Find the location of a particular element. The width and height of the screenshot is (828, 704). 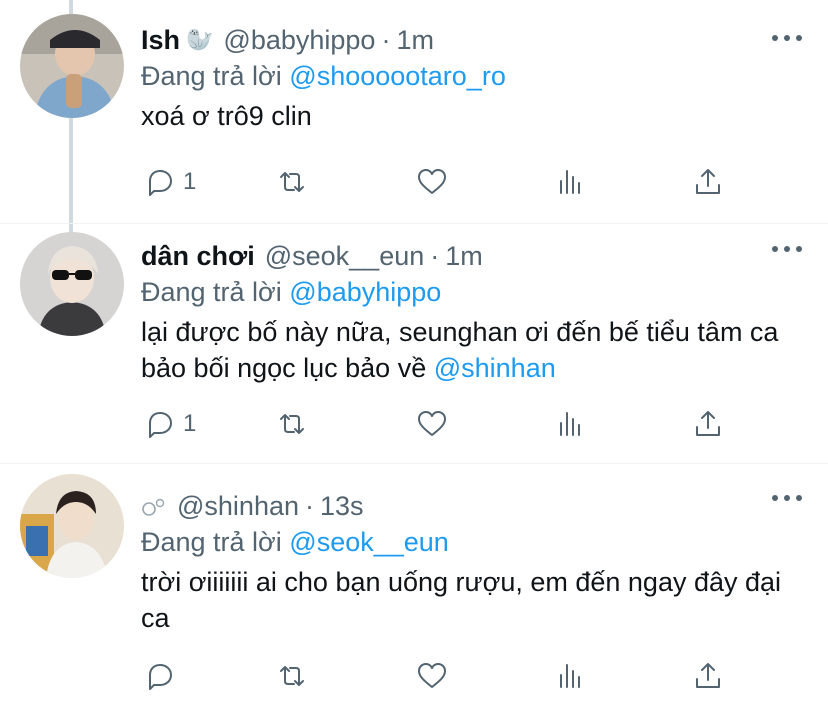

replying-to-mention: @seok__eun is located at coordinates (369, 542).